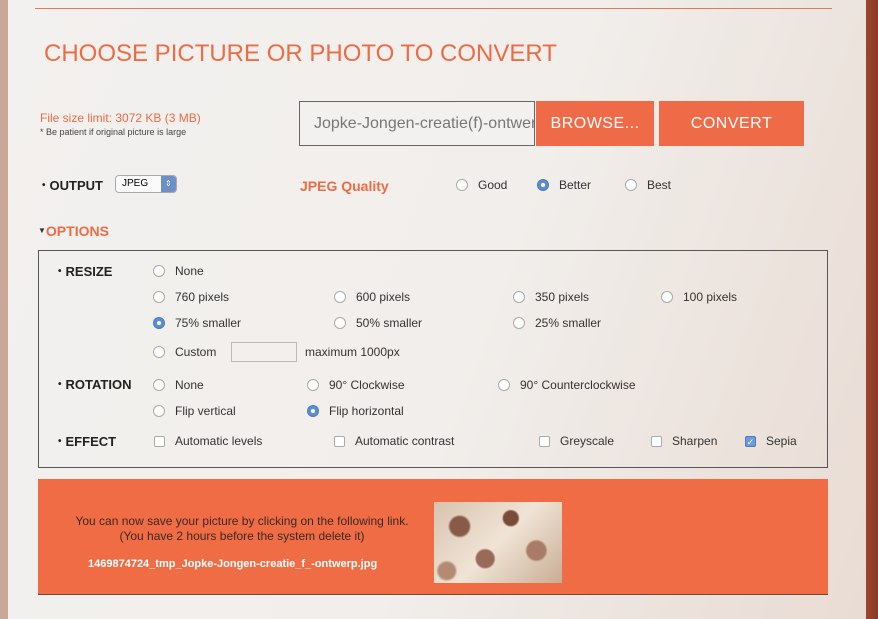 The width and height of the screenshot is (878, 619). What do you see at coordinates (120, 118) in the screenshot?
I see `file-size-limit: File size limit: 3072 KB (3 MB)` at bounding box center [120, 118].